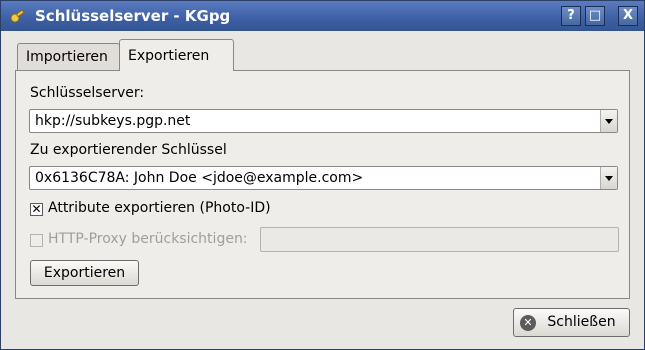  I want to click on key-combobox: 0x6136C78A: John Doe <jdoe@example.com>, so click(323, 178).